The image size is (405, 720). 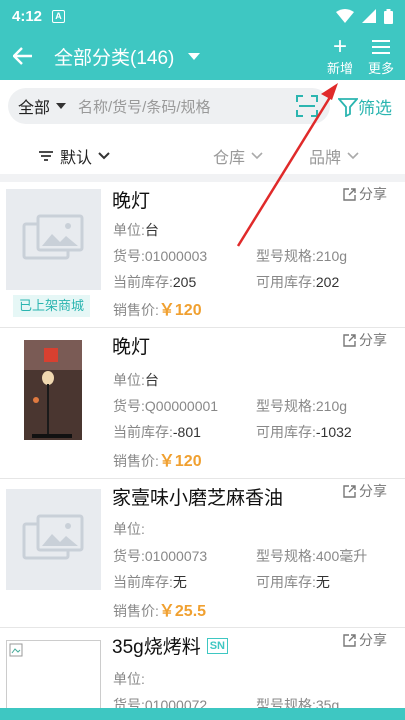 What do you see at coordinates (348, 107) in the screenshot?
I see `funnel-icon` at bounding box center [348, 107].